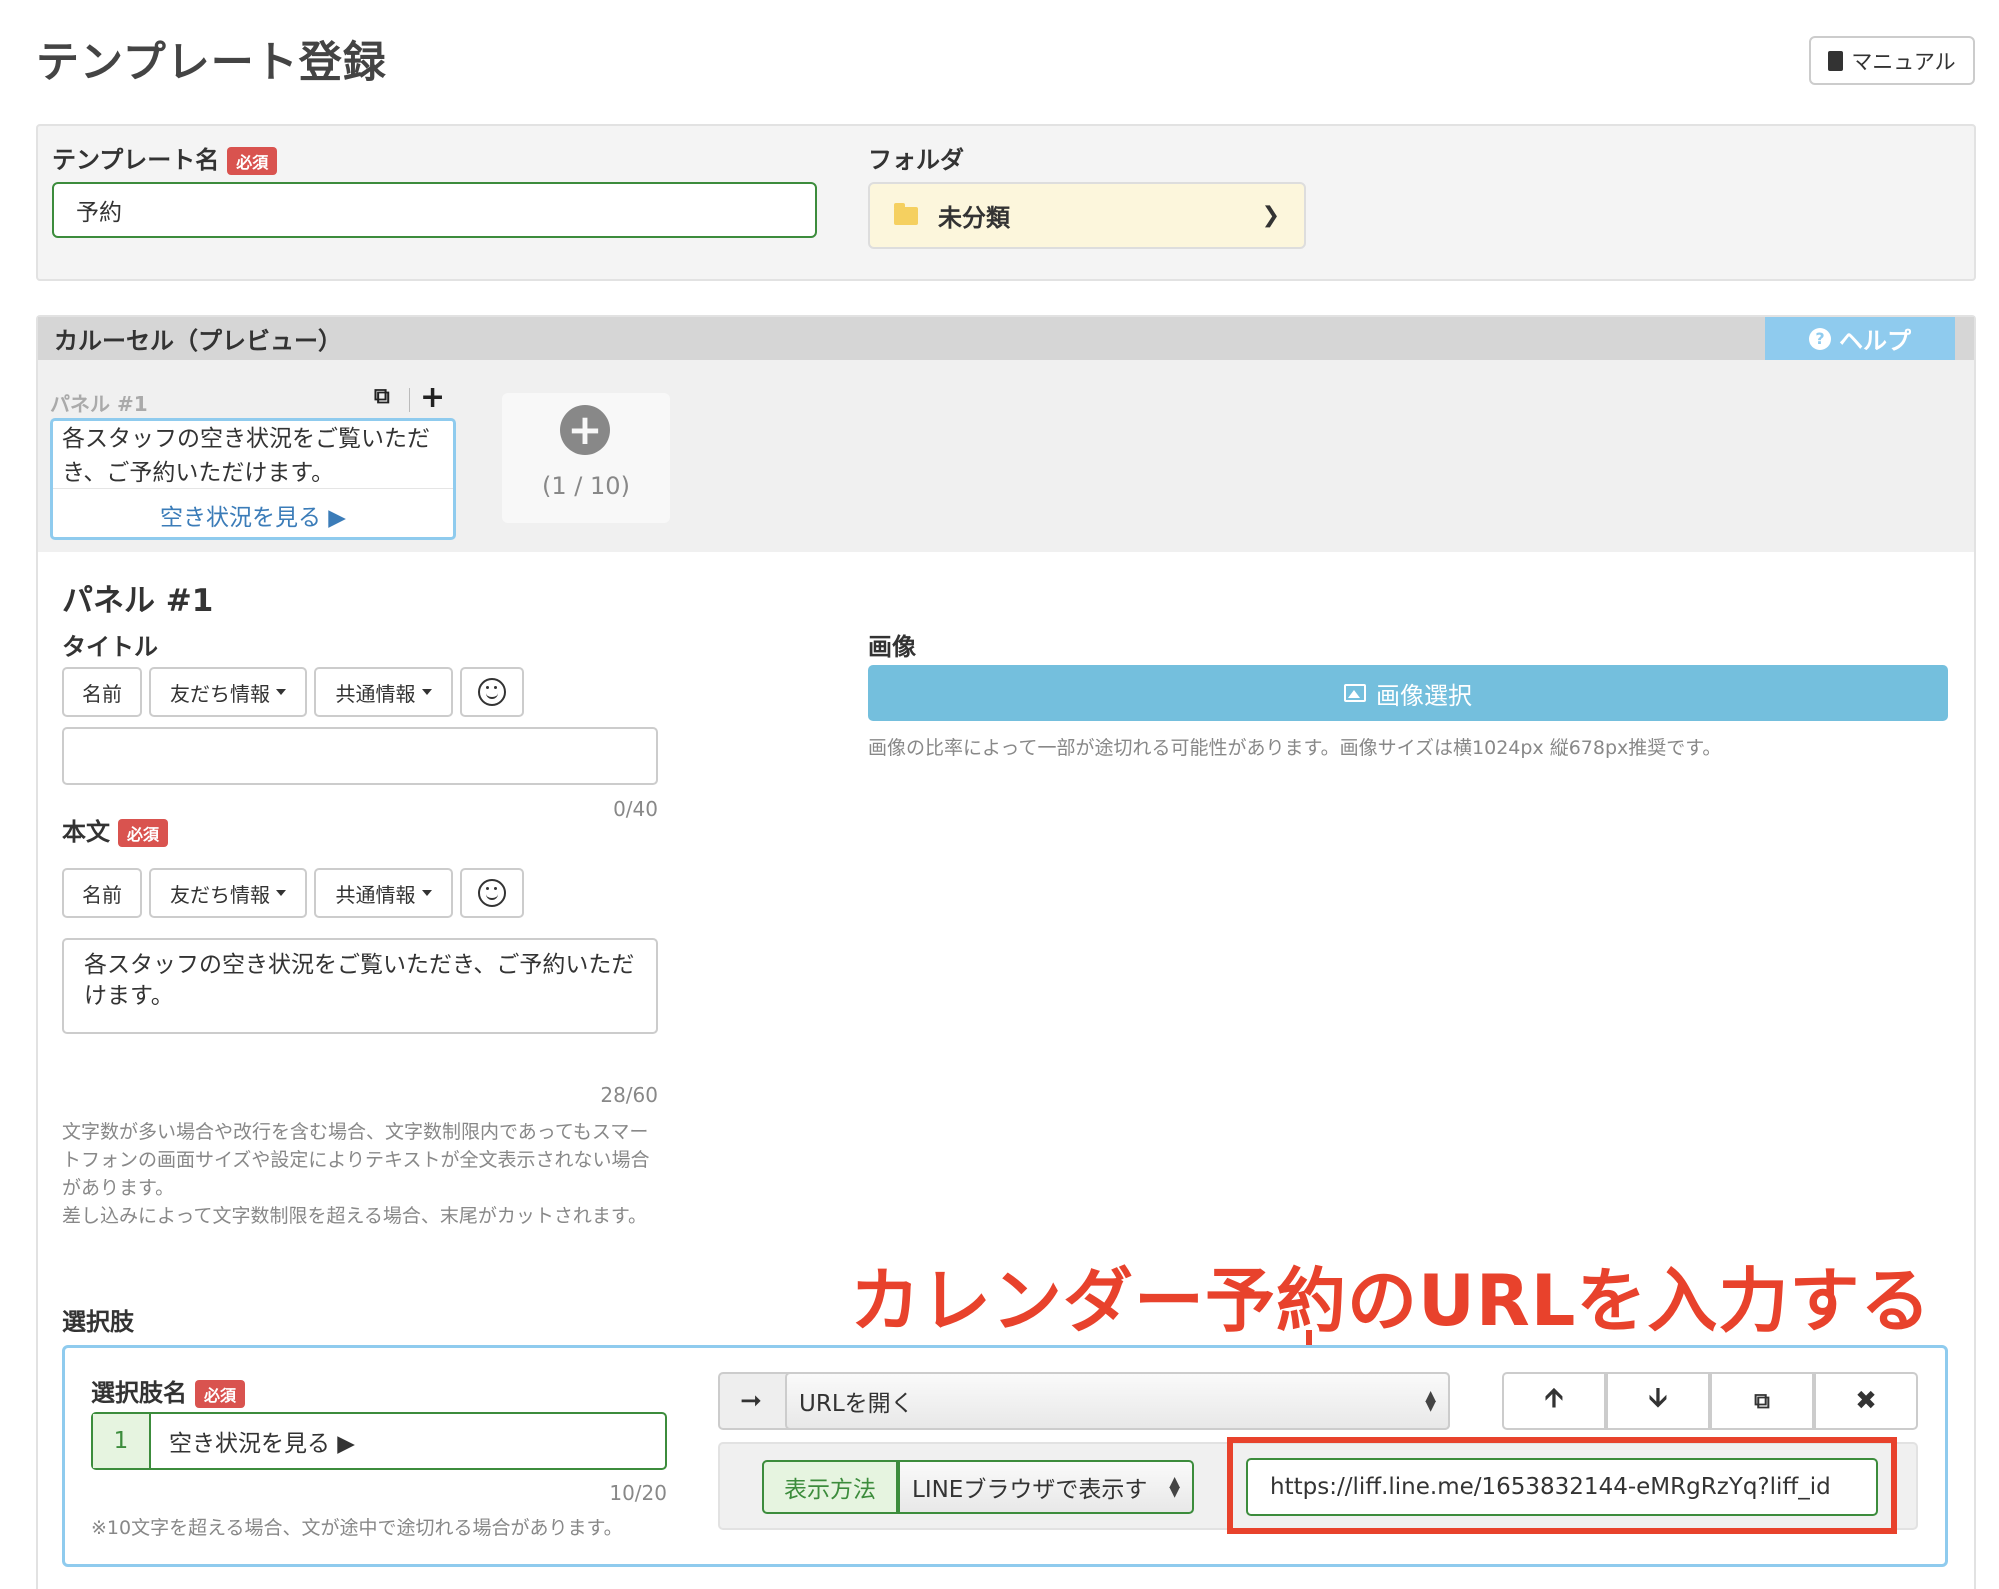  What do you see at coordinates (1270, 215) in the screenshot?
I see `chevron-down-icon: ❯` at bounding box center [1270, 215].